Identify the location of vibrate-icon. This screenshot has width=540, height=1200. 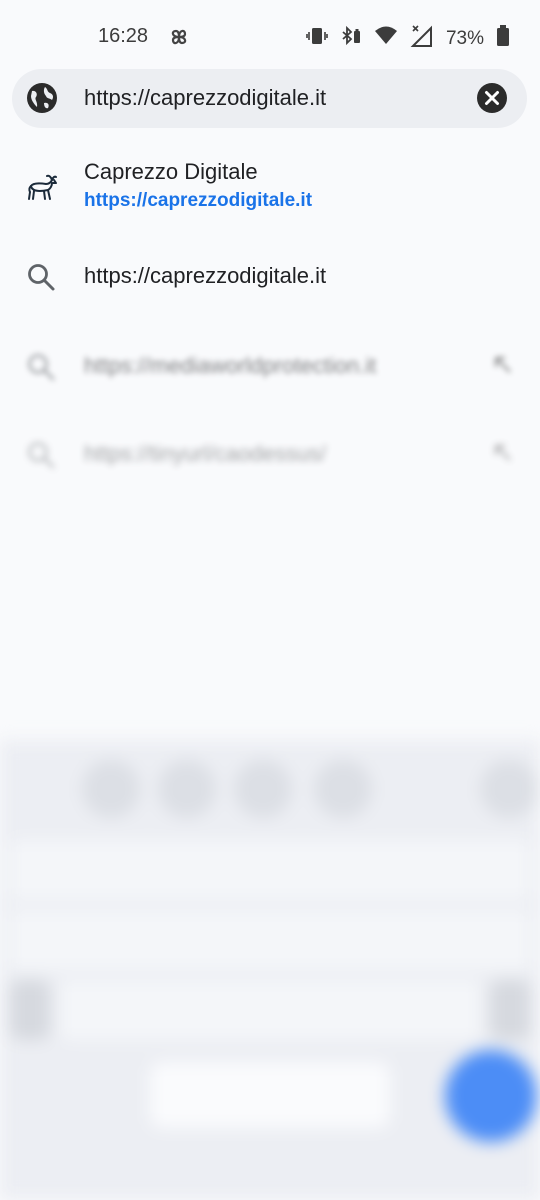
(317, 38).